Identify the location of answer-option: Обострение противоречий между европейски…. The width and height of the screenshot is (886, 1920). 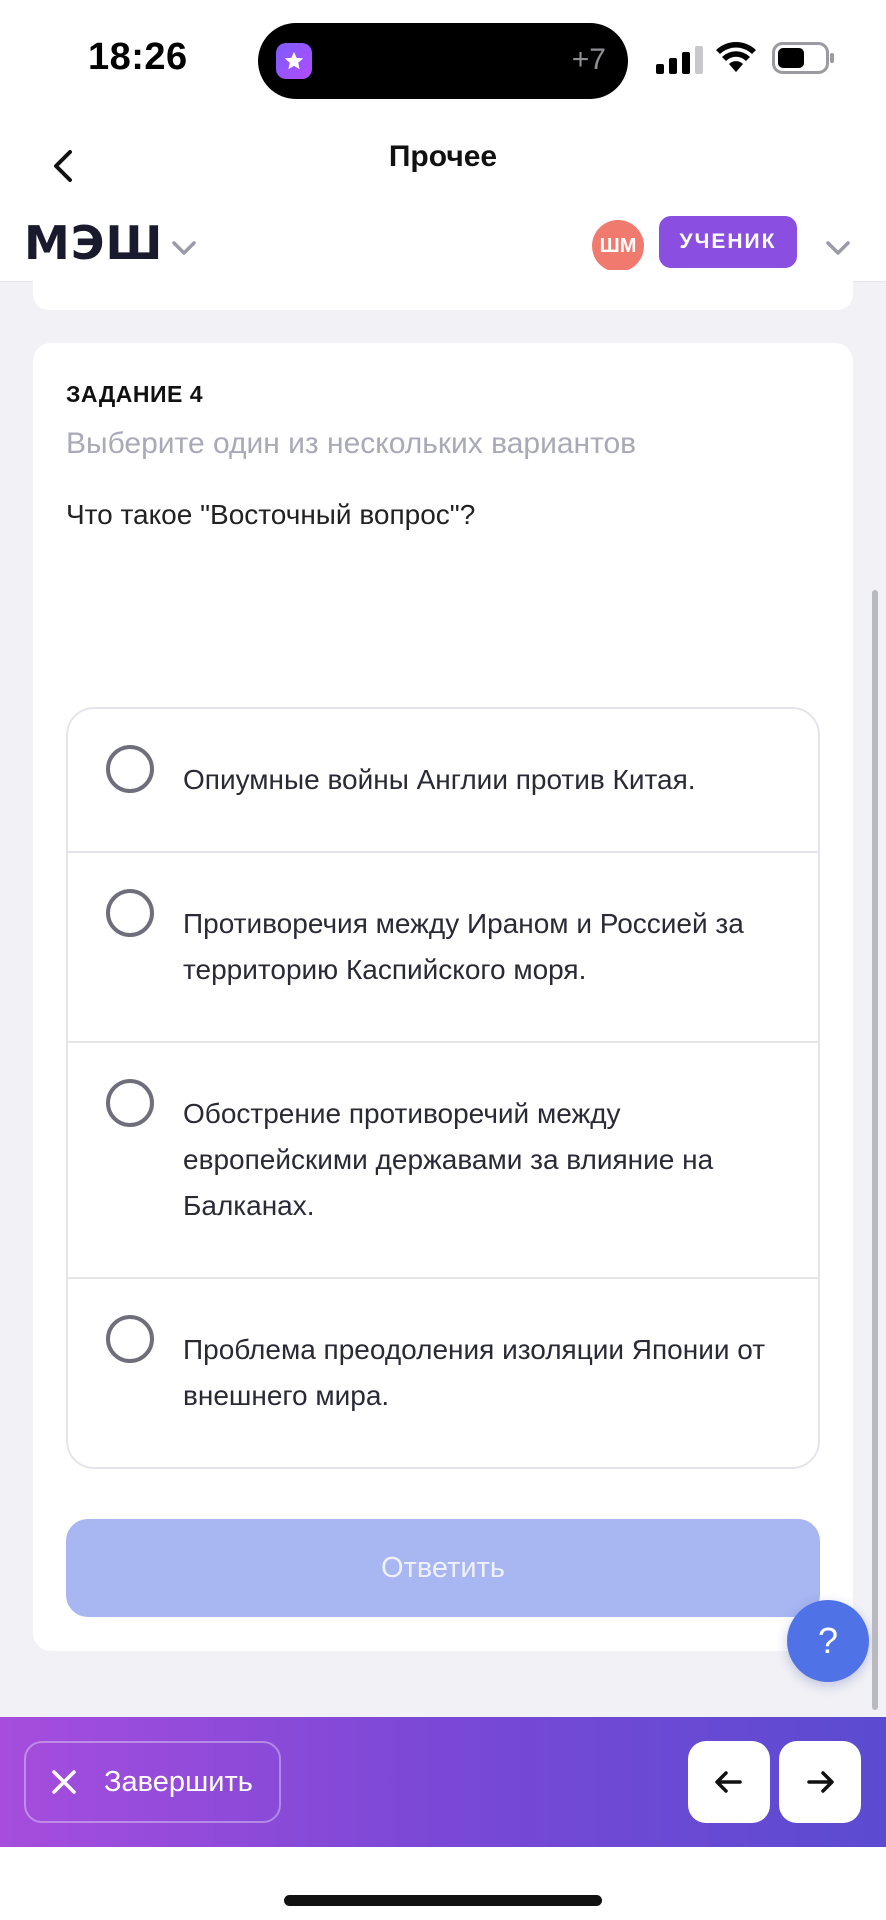
(443, 1159).